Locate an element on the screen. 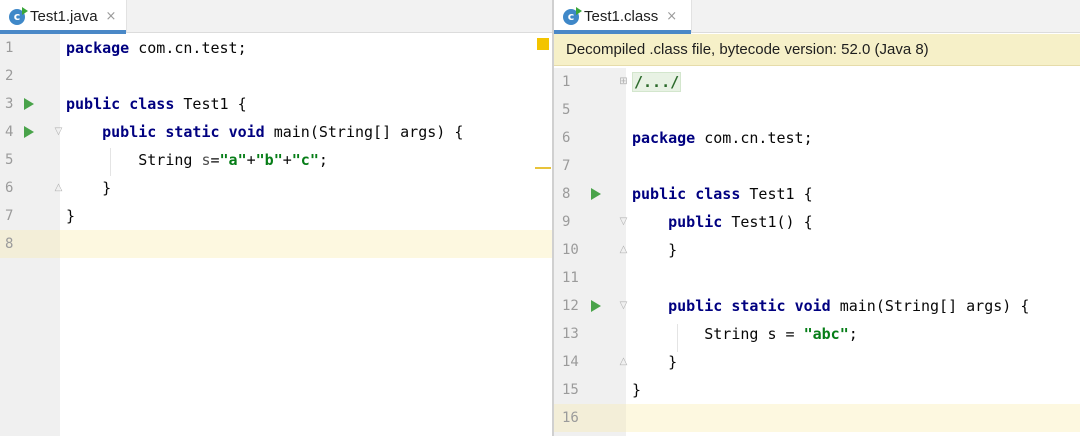 This screenshot has width=1080, height=436. code-line: 10 △ } is located at coordinates (817, 250).